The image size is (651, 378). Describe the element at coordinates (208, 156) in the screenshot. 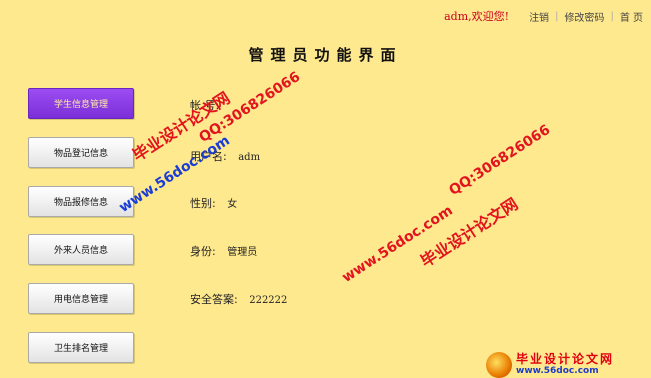

I see `username-label: 用户名:` at that location.